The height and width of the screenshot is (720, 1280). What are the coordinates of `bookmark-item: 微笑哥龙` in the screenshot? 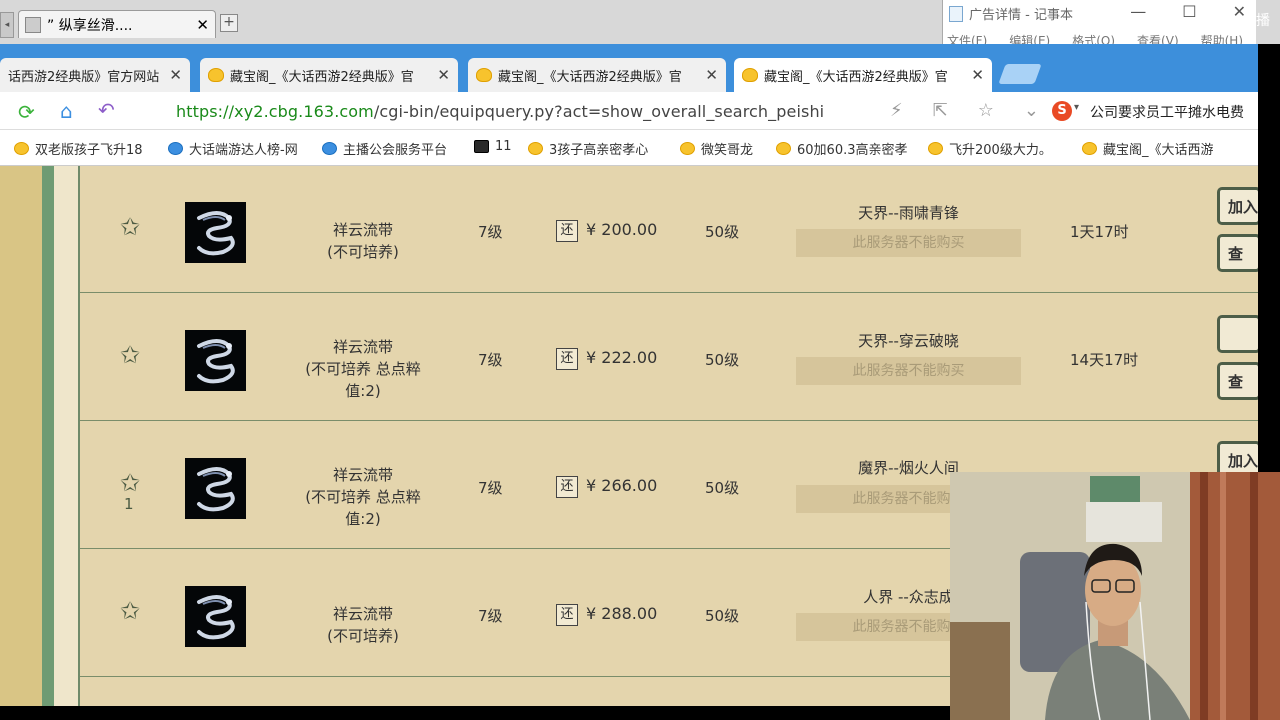 It's located at (716, 148).